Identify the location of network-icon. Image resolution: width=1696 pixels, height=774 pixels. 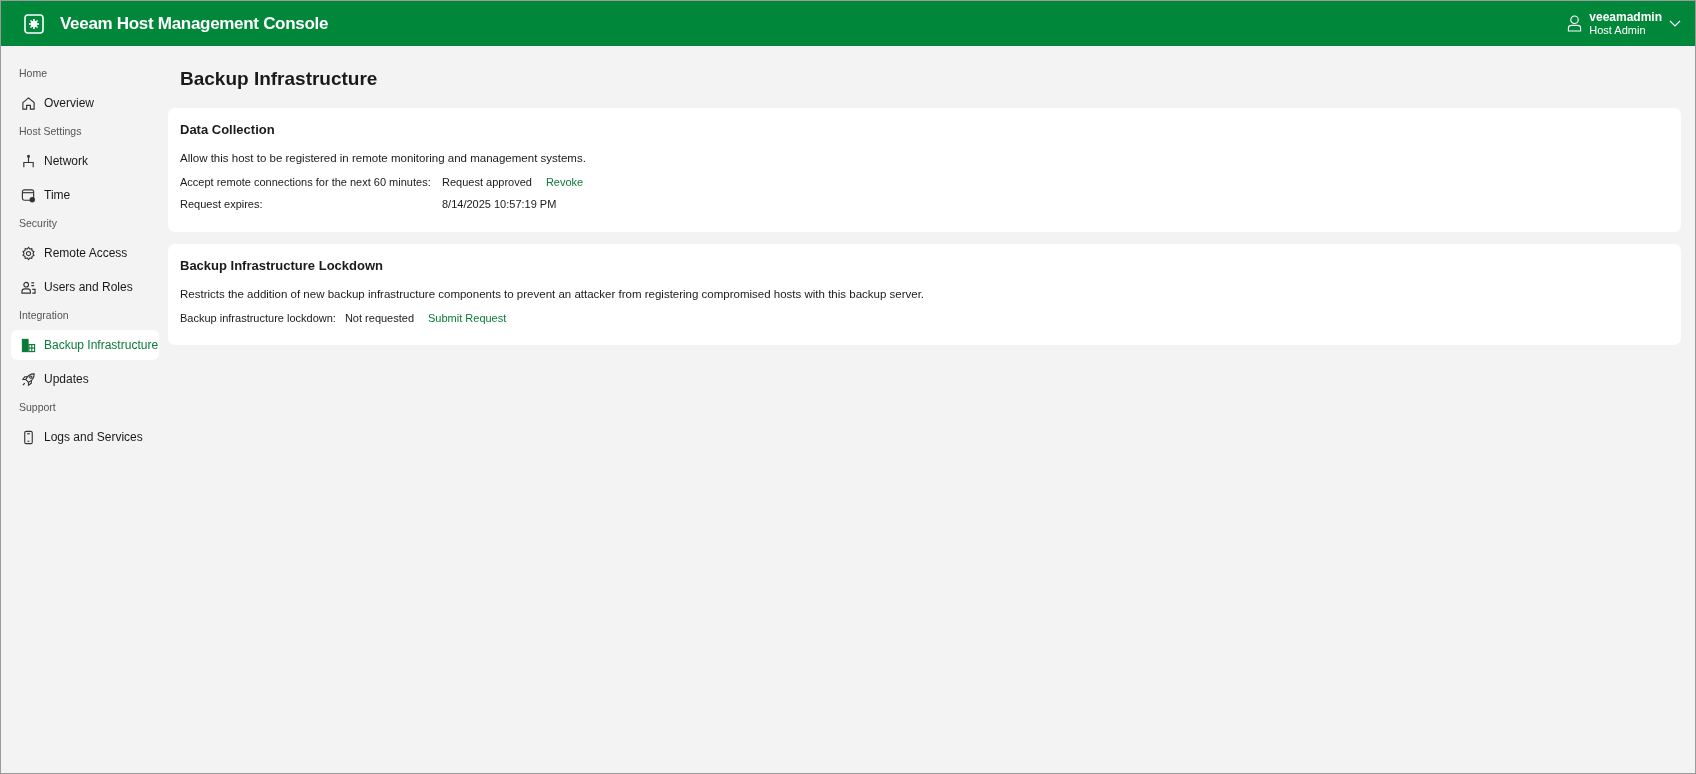
(28, 161).